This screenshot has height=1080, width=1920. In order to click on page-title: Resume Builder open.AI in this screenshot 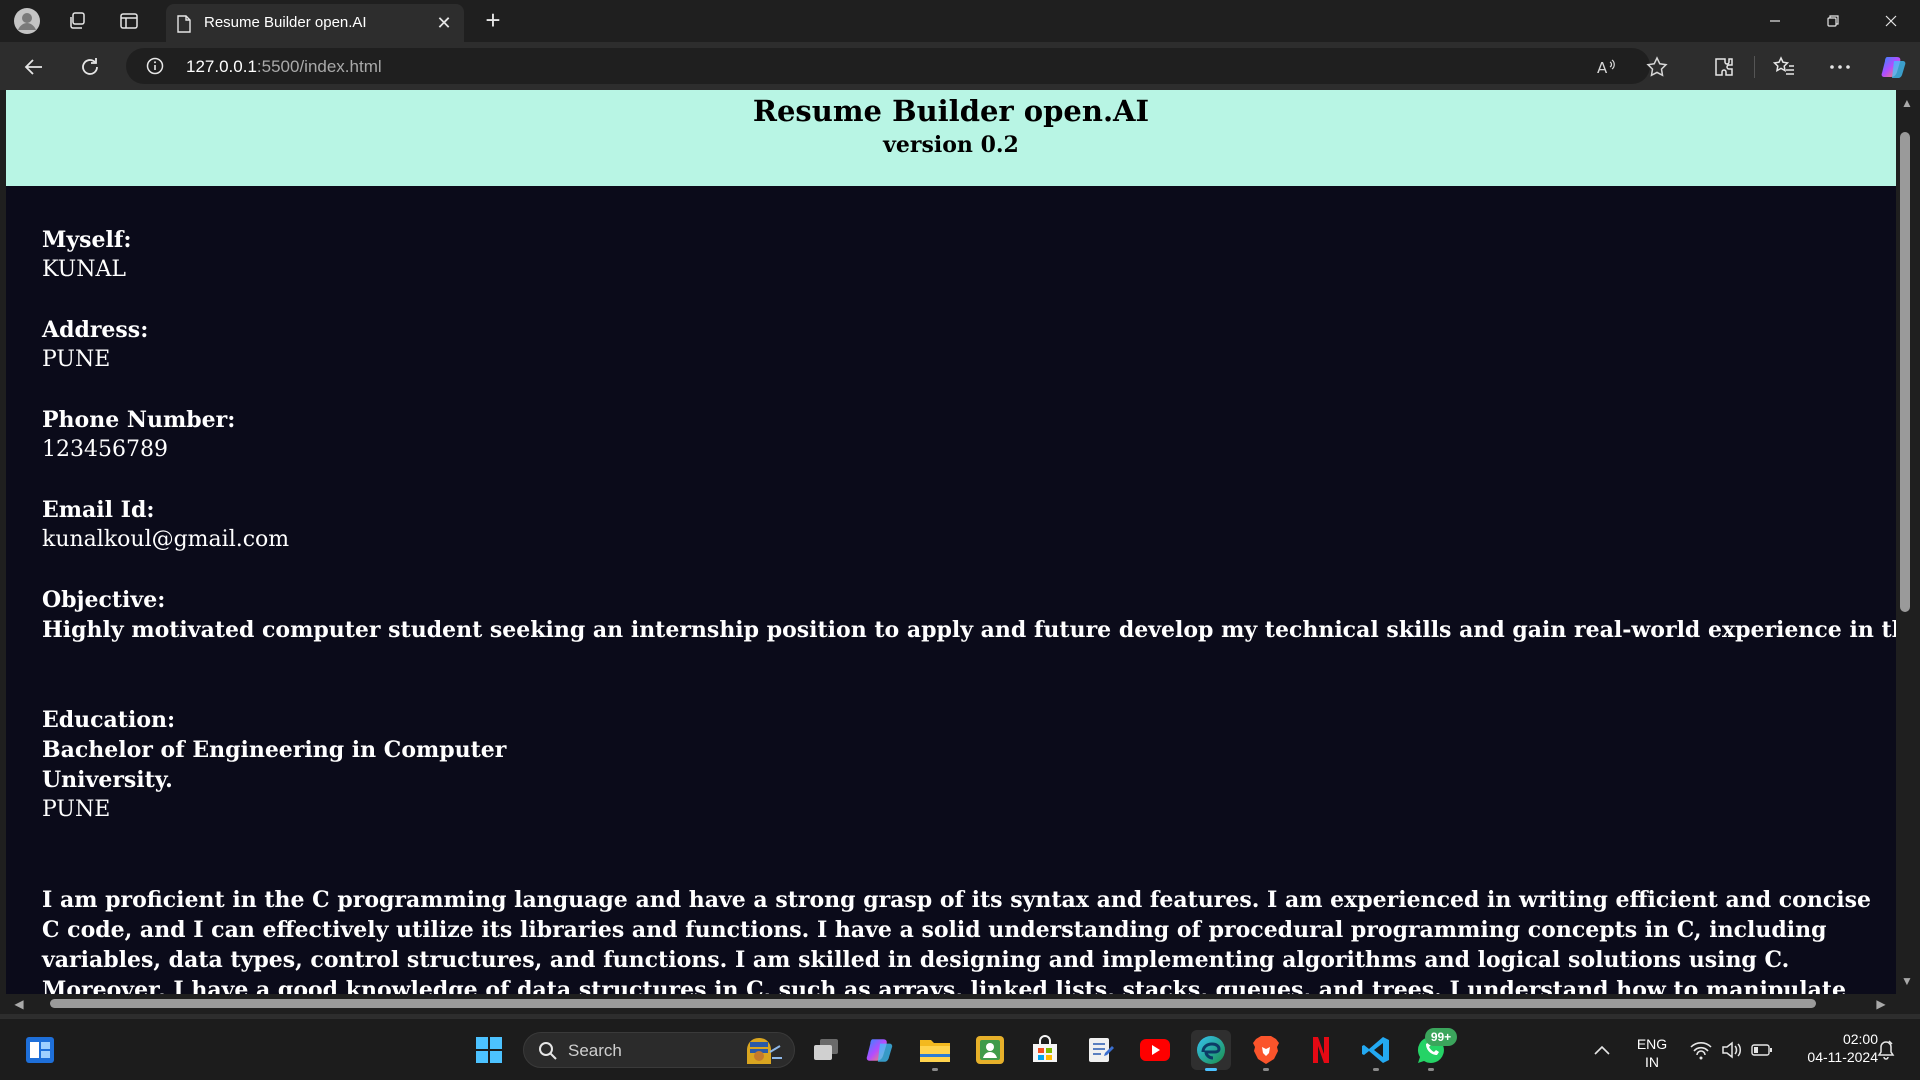, I will do `click(951, 111)`.